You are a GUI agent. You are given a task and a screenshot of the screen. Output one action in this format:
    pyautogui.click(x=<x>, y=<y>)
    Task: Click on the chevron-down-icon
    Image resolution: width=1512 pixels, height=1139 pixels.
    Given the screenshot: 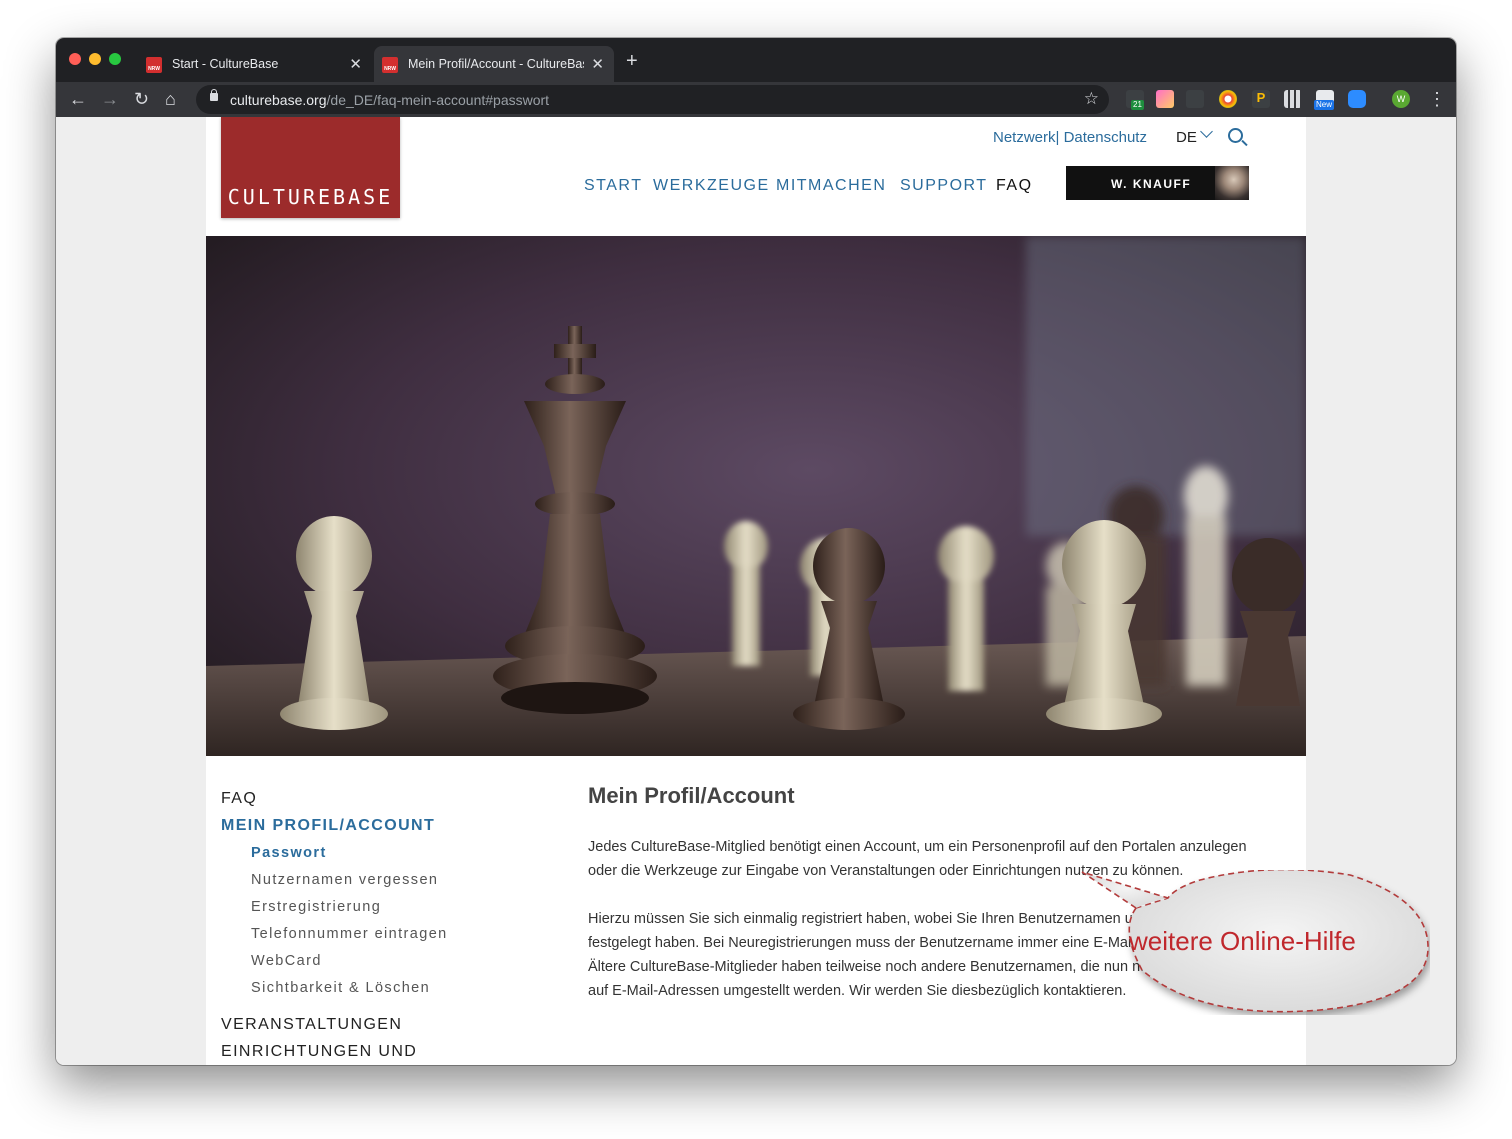 What is the action you would take?
    pyautogui.click(x=1206, y=131)
    